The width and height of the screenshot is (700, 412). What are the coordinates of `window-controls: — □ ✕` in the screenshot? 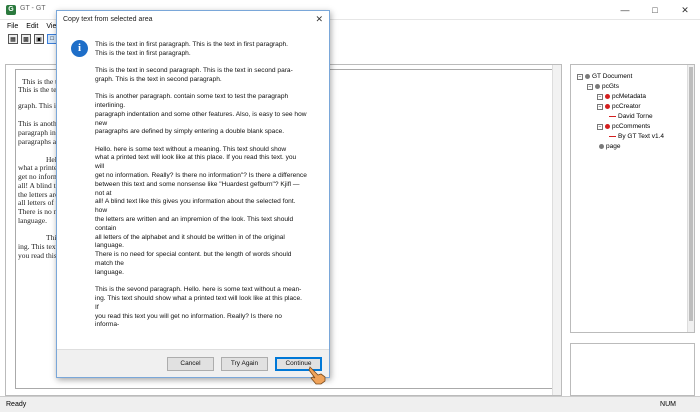 It's located at (655, 10).